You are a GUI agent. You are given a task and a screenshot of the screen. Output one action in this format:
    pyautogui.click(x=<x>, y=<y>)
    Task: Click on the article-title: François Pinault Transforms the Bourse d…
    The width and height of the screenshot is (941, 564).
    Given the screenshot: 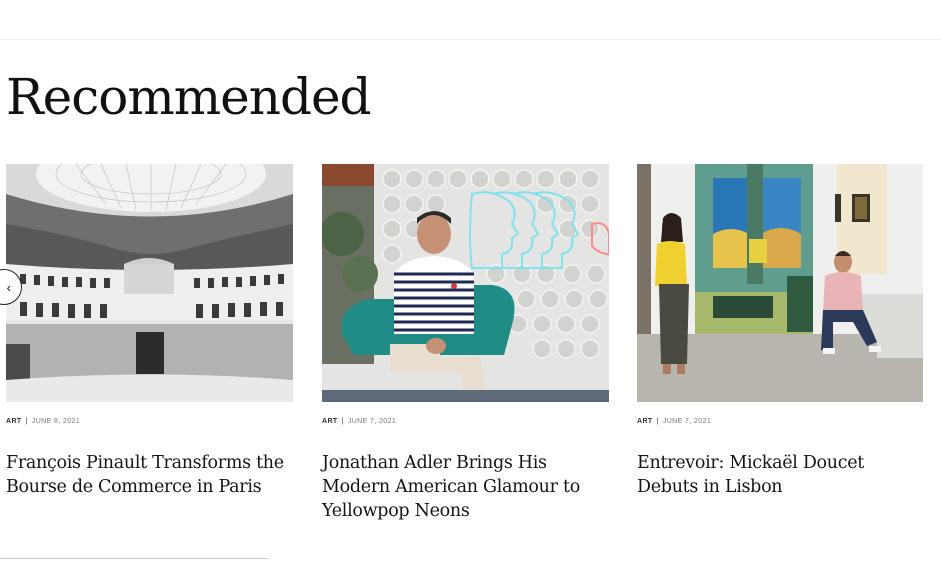 What is the action you would take?
    pyautogui.click(x=149, y=475)
    